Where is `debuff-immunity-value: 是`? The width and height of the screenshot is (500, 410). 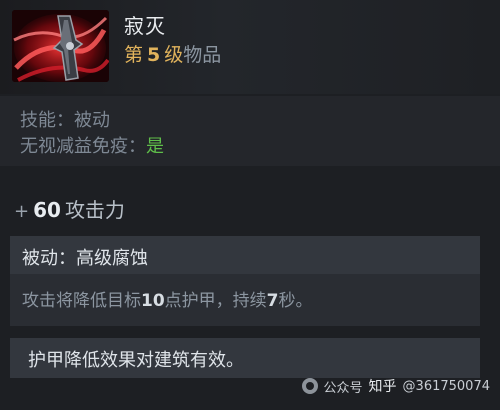
debuff-immunity-value: 是 is located at coordinates (155, 146).